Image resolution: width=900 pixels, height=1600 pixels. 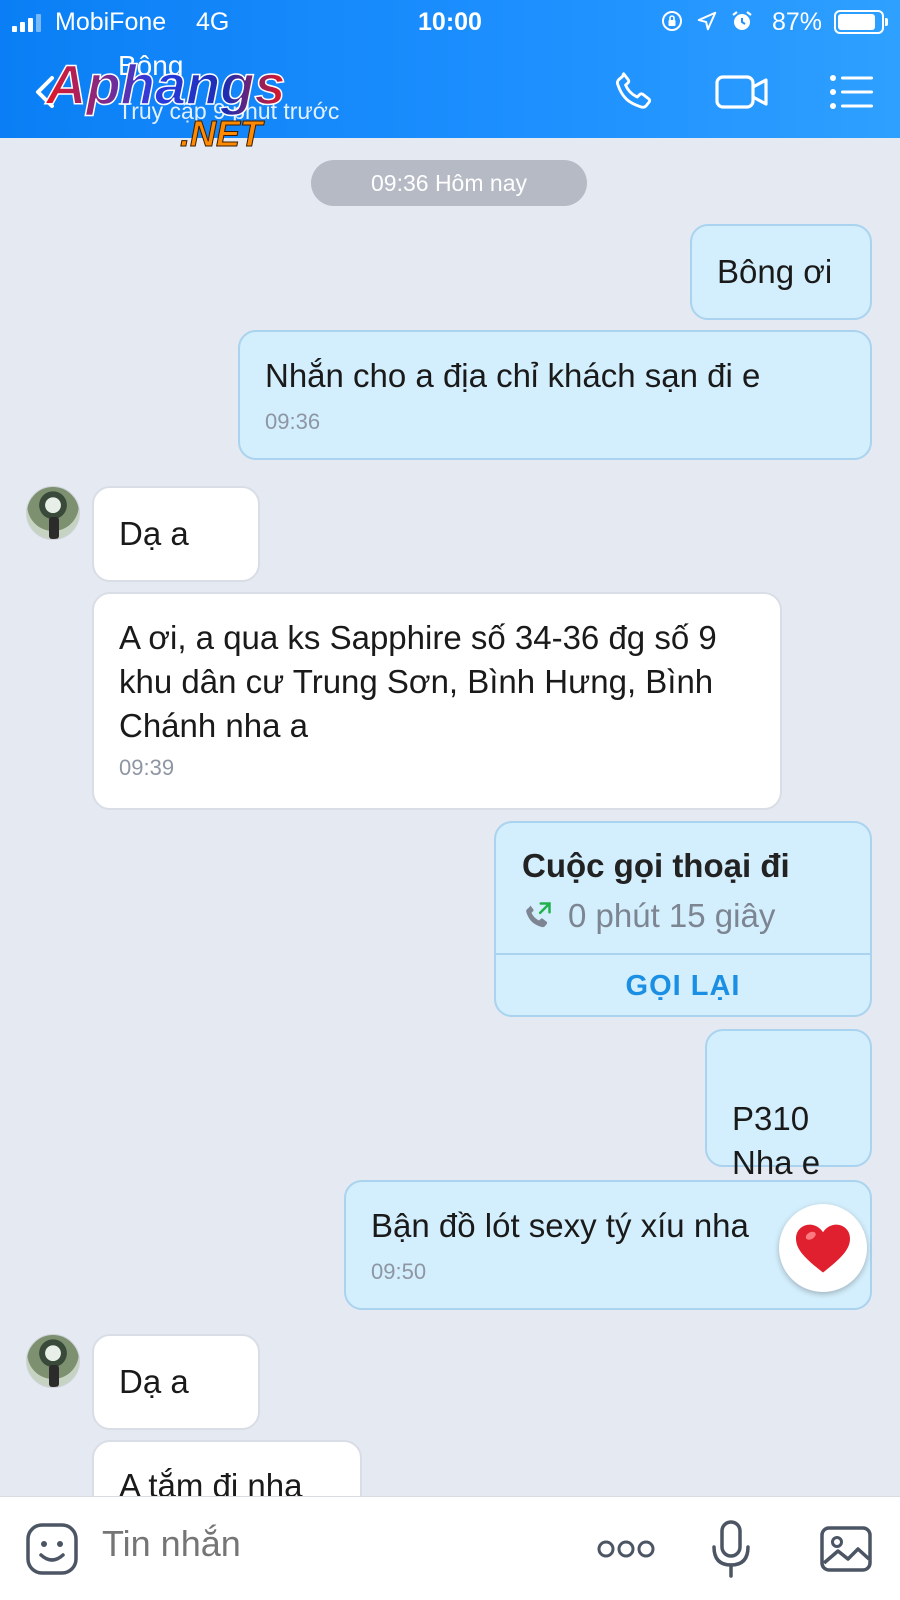 What do you see at coordinates (513, 375) in the screenshot?
I see `message-text: Nhắn cho a địa chỉ khách sạn đi e` at bounding box center [513, 375].